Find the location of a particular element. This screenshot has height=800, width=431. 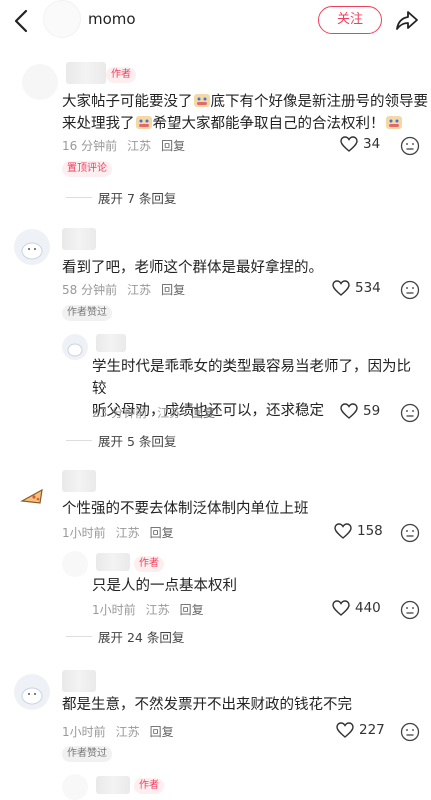

comment-text: 看到了吧，老师这个群体是最好拿捏的。 is located at coordinates (192, 268).